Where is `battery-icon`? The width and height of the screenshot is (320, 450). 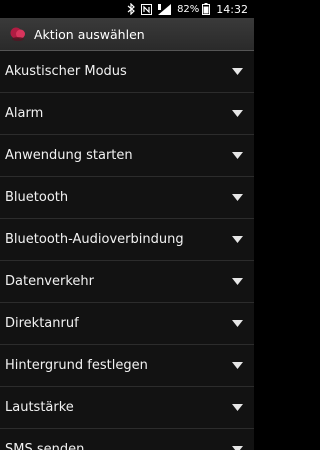
battery-icon is located at coordinates (206, 9).